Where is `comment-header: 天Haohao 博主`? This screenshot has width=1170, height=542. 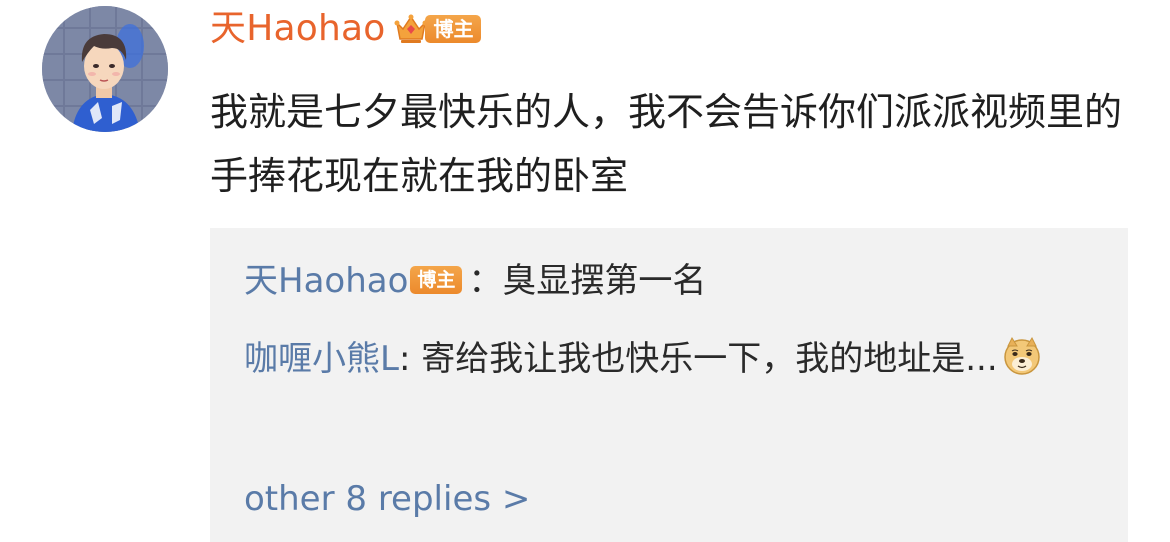
comment-header: 天Haohao 博主 is located at coordinates (346, 29).